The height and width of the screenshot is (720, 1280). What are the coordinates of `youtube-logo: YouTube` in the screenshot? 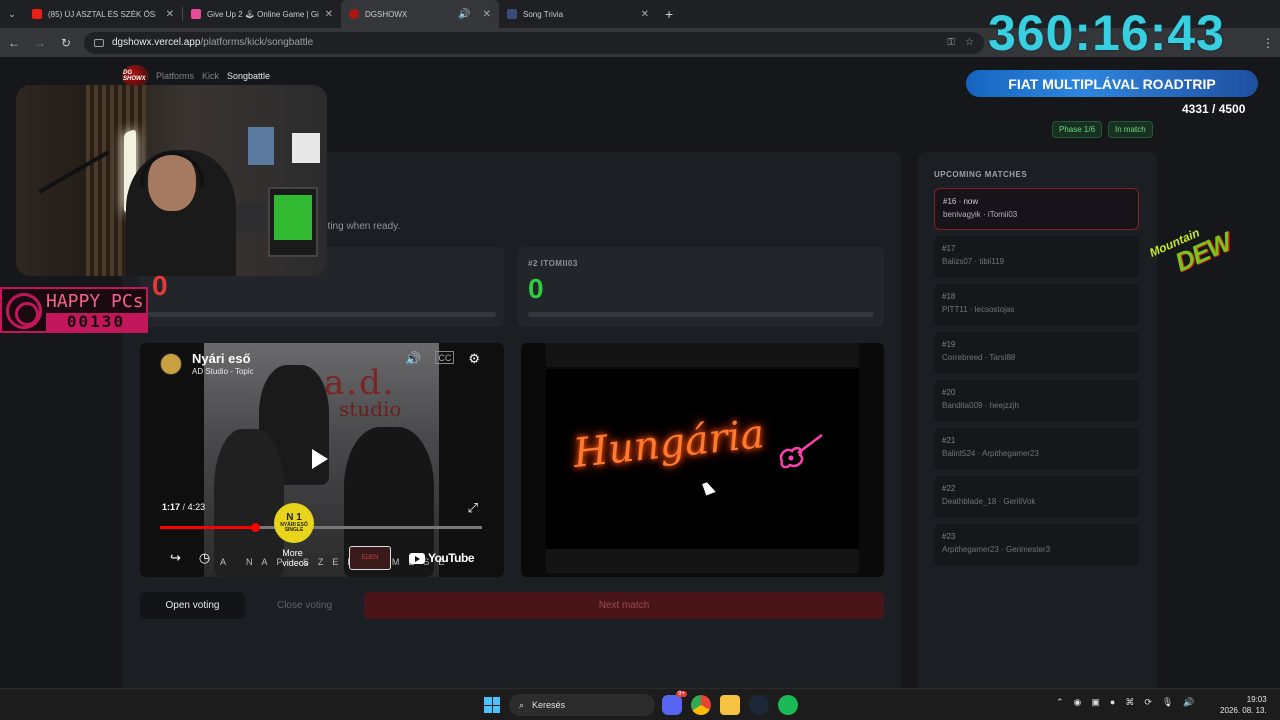 It's located at (441, 558).